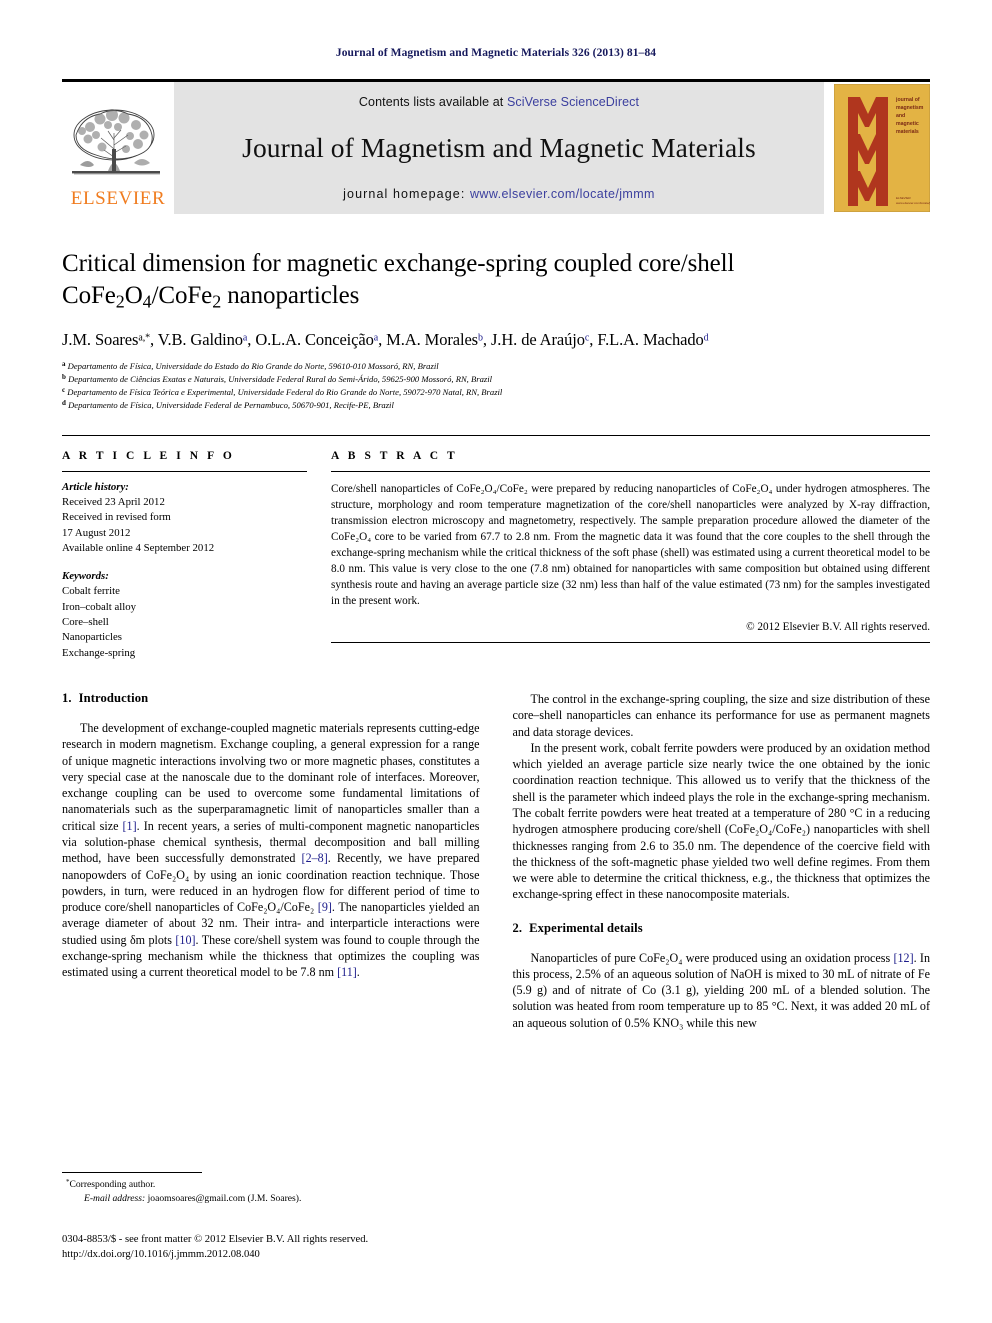 This screenshot has height=1323, width=992. Describe the element at coordinates (903, 958) in the screenshot. I see `citation-ref: [12]` at that location.